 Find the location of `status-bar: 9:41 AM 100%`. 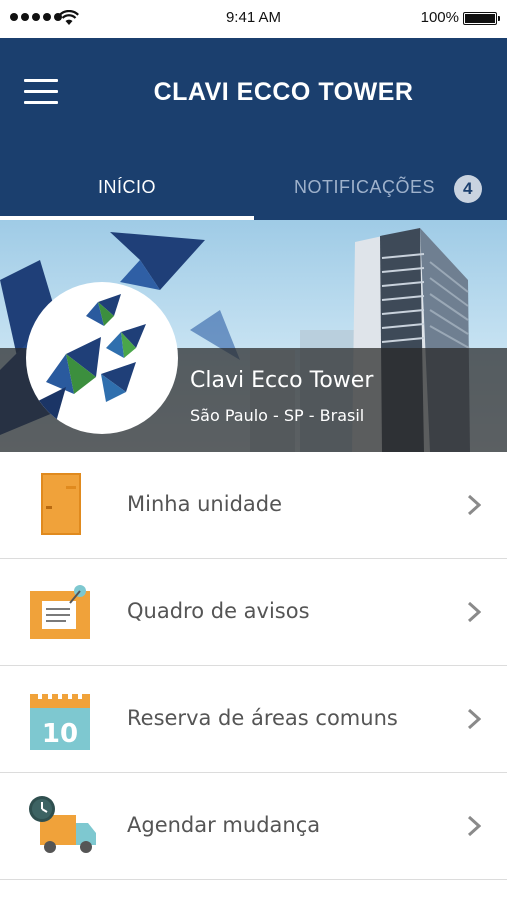

status-bar: 9:41 AM 100% is located at coordinates (253, 19).